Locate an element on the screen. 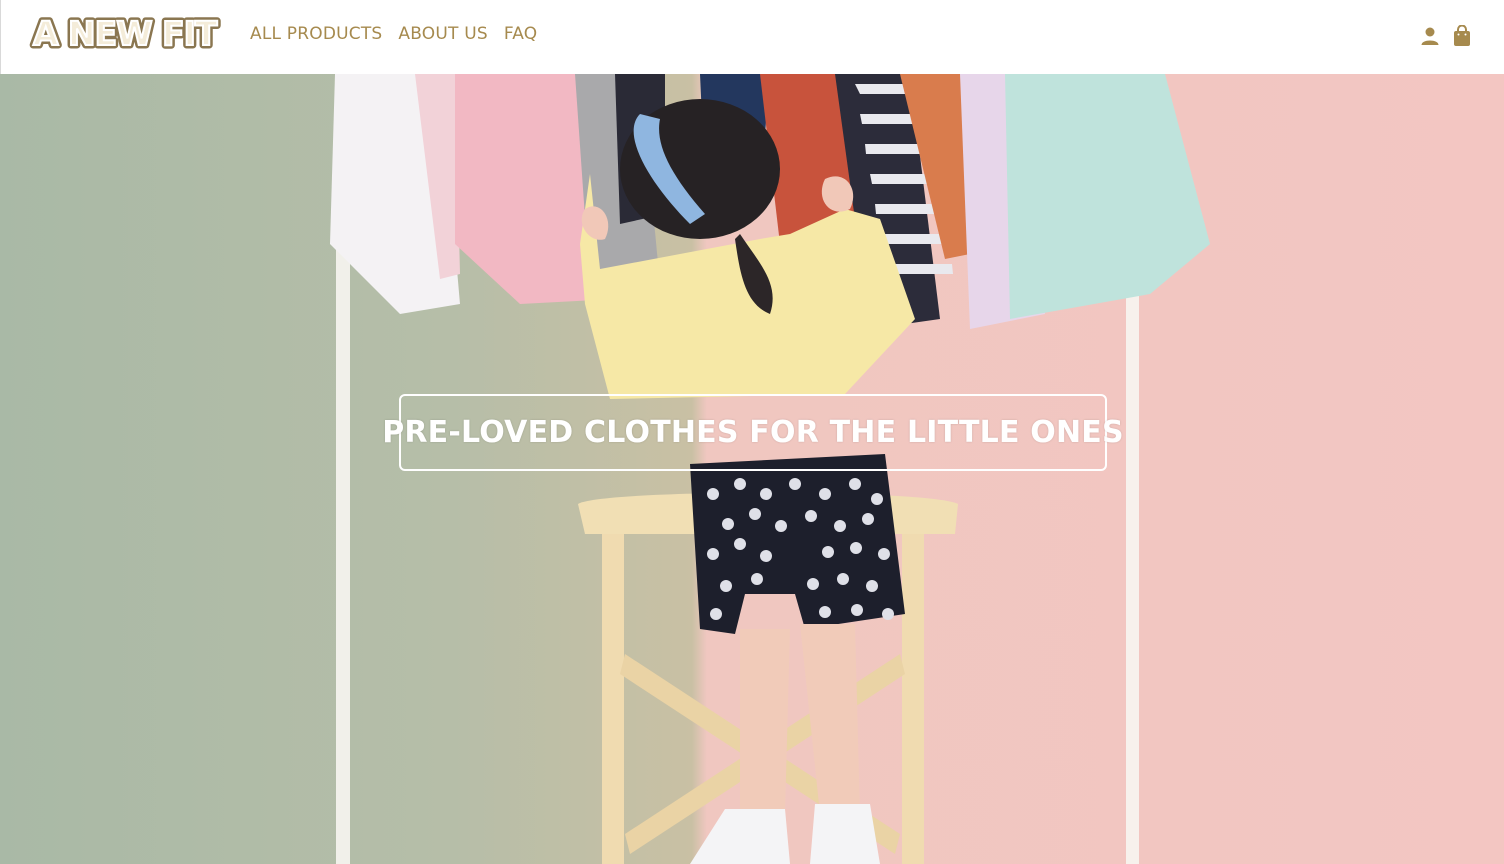 Image resolution: width=1504 pixels, height=864 pixels. nav-faq: FAQ is located at coordinates (521, 34).